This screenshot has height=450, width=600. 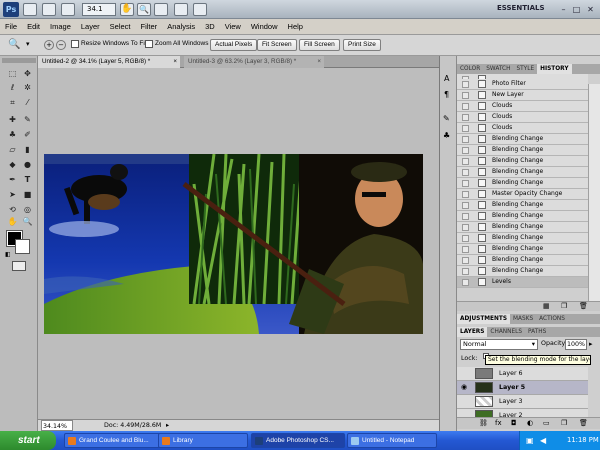 I want to click on menu-layer: Layer, so click(x=90, y=26).